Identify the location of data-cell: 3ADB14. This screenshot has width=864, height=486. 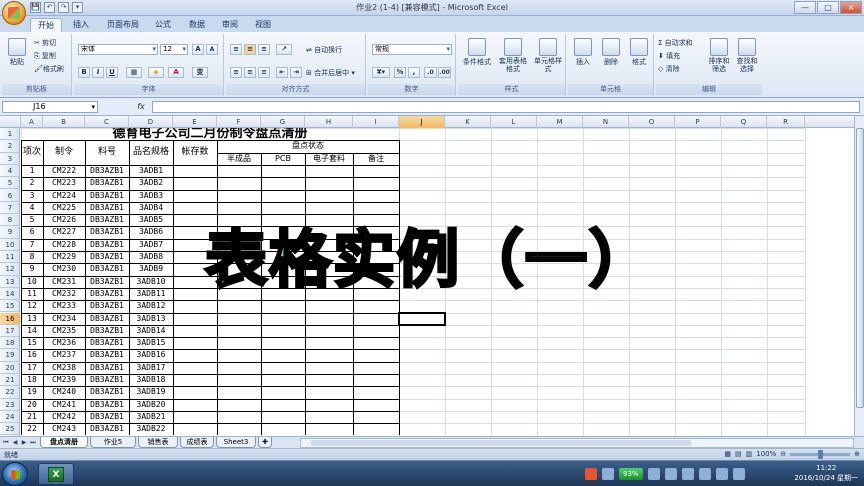
(151, 331).